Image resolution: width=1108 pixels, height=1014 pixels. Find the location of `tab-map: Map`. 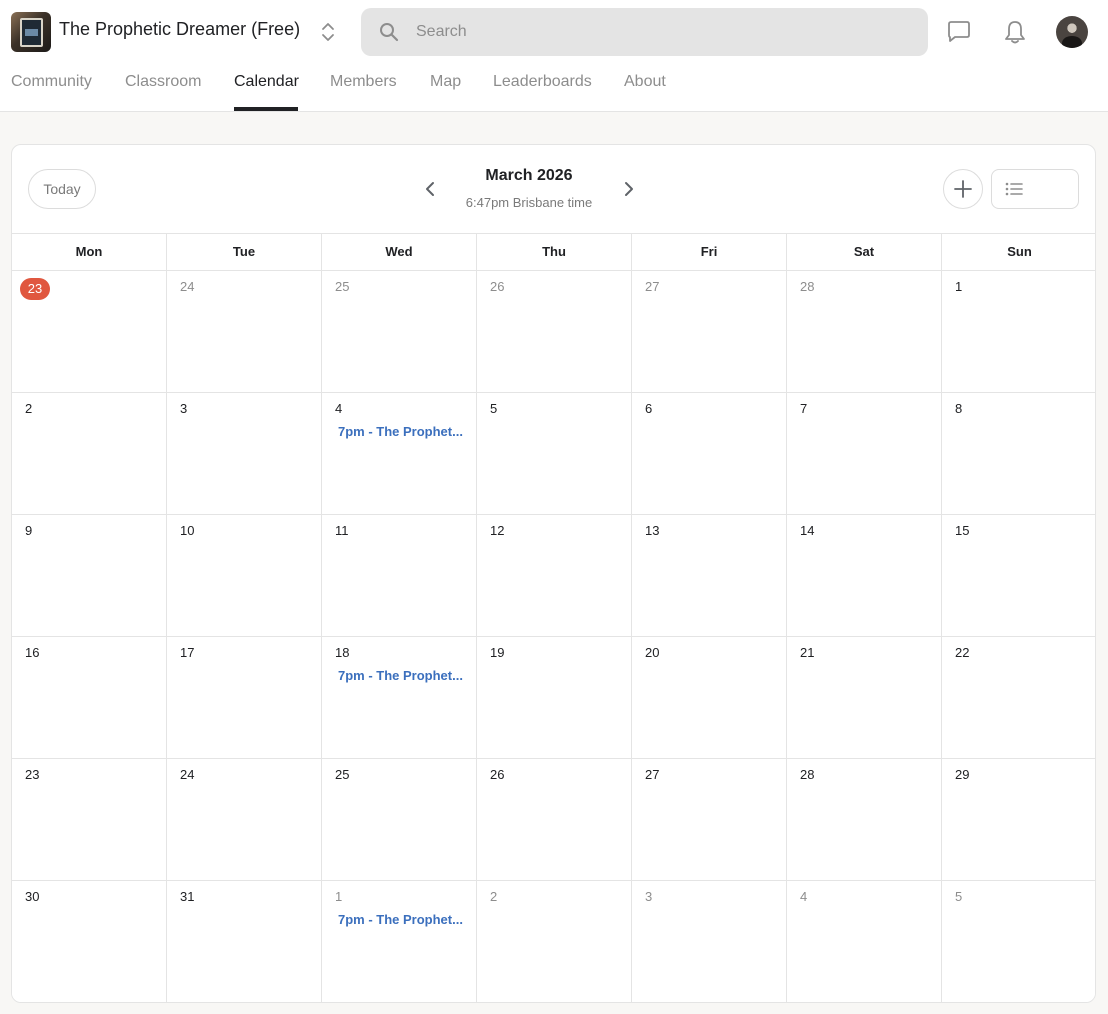

tab-map: Map is located at coordinates (445, 82).